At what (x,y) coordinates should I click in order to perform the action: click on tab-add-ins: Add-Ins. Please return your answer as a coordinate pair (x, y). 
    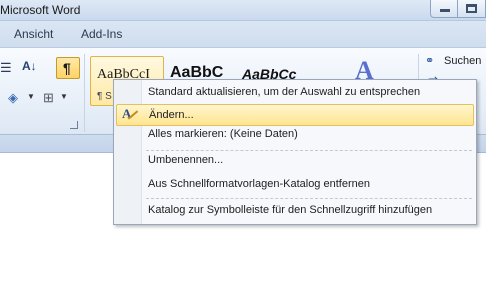
    Looking at the image, I should click on (101, 34).